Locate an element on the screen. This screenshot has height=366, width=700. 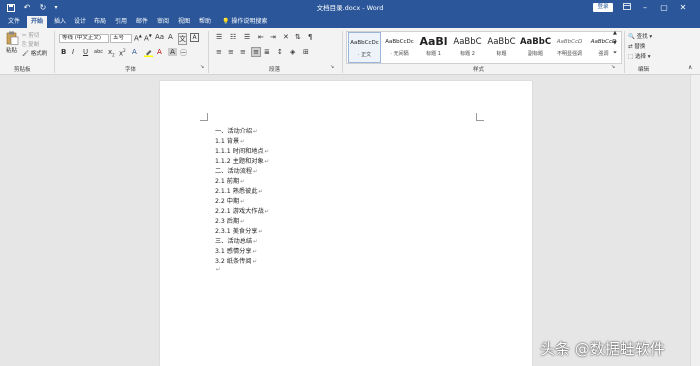
align-right-icon: ≡ is located at coordinates (243, 52).